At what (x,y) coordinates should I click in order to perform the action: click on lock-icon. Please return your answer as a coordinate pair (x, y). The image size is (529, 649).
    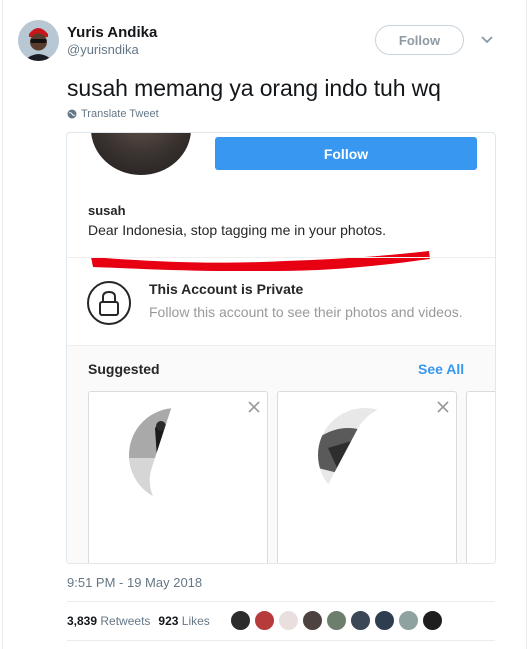
    Looking at the image, I should click on (109, 303).